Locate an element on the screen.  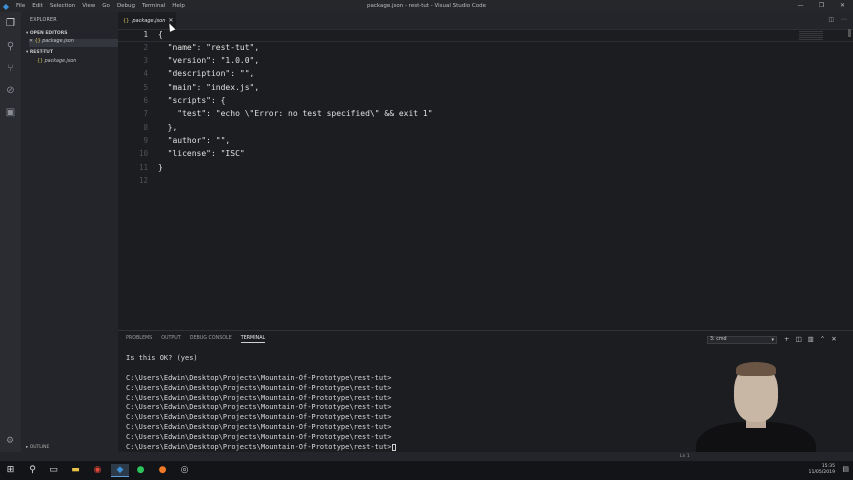
task-view-icon: ▭ is located at coordinates (53, 470).